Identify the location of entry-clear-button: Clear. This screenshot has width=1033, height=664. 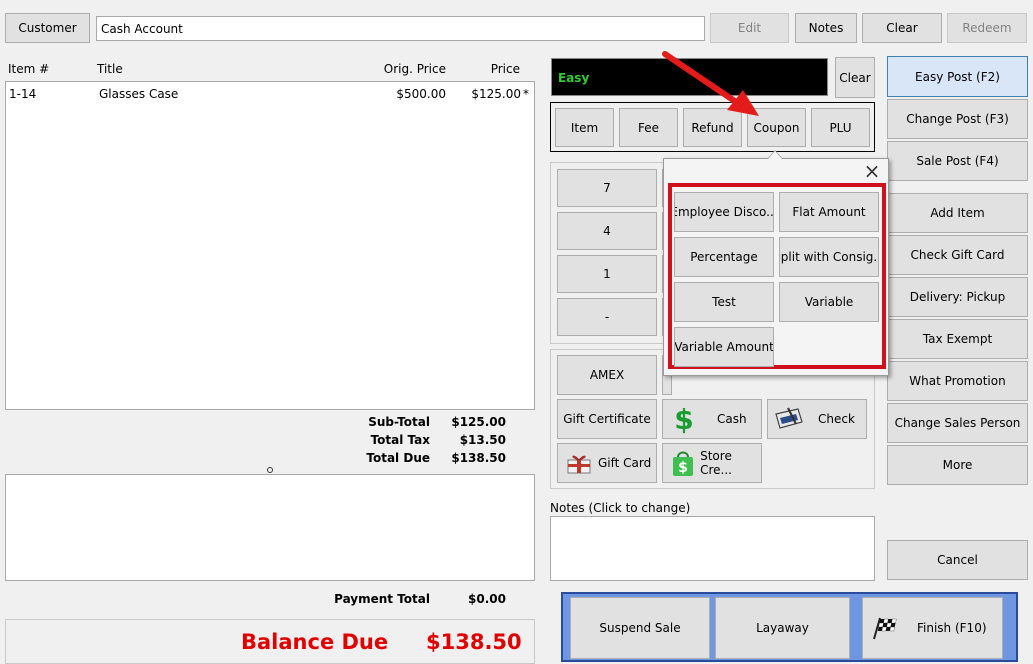
(855, 77).